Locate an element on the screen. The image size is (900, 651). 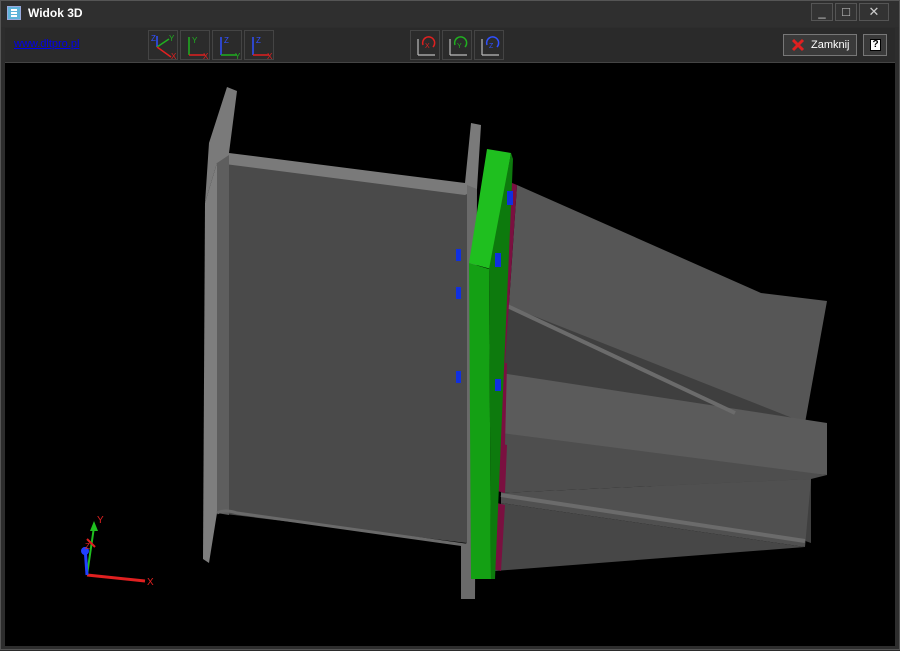
close-red-x-icon is located at coordinates (798, 45).